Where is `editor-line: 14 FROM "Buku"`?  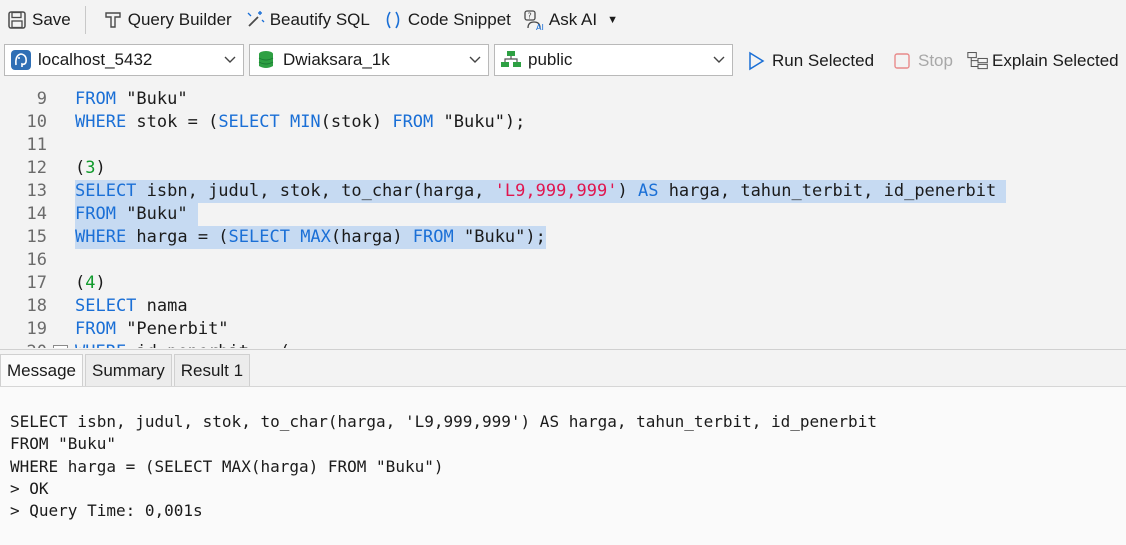 editor-line: 14 FROM "Buku" is located at coordinates (563, 214).